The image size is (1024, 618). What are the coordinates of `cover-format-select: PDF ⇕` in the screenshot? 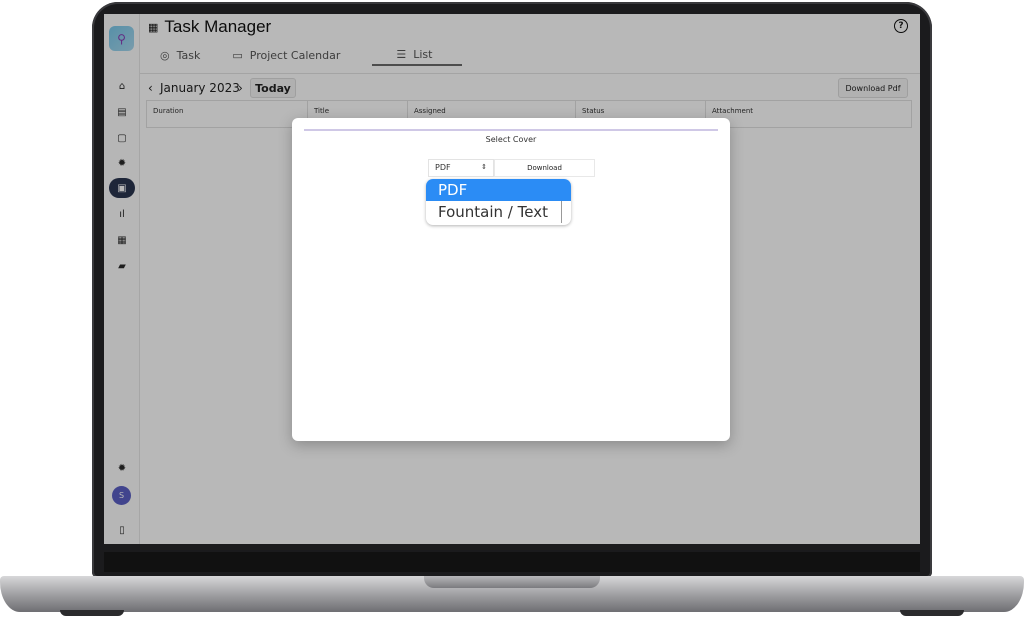 It's located at (461, 168).